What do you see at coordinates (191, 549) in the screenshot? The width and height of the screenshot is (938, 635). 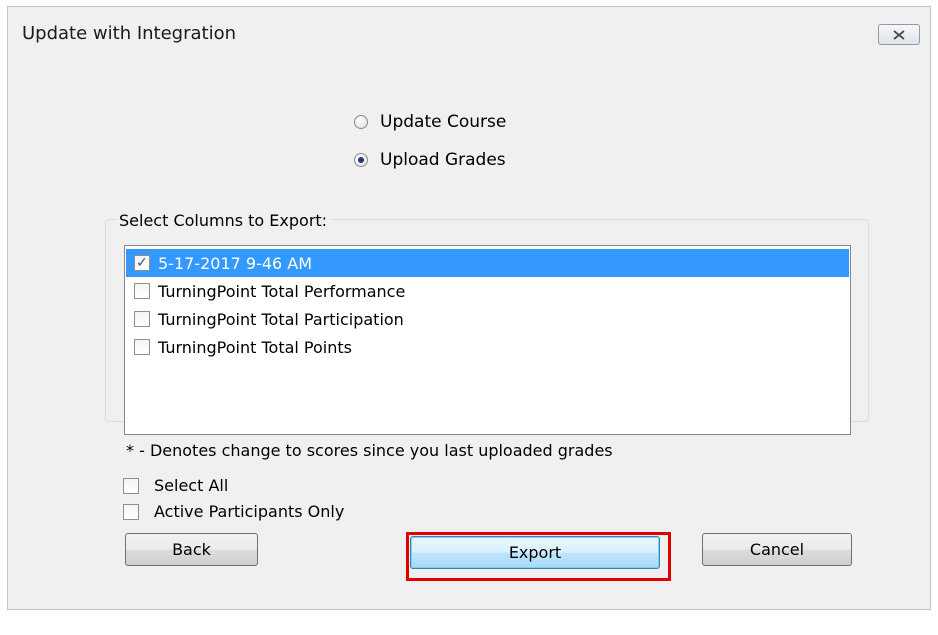 I see `back-button: Back` at bounding box center [191, 549].